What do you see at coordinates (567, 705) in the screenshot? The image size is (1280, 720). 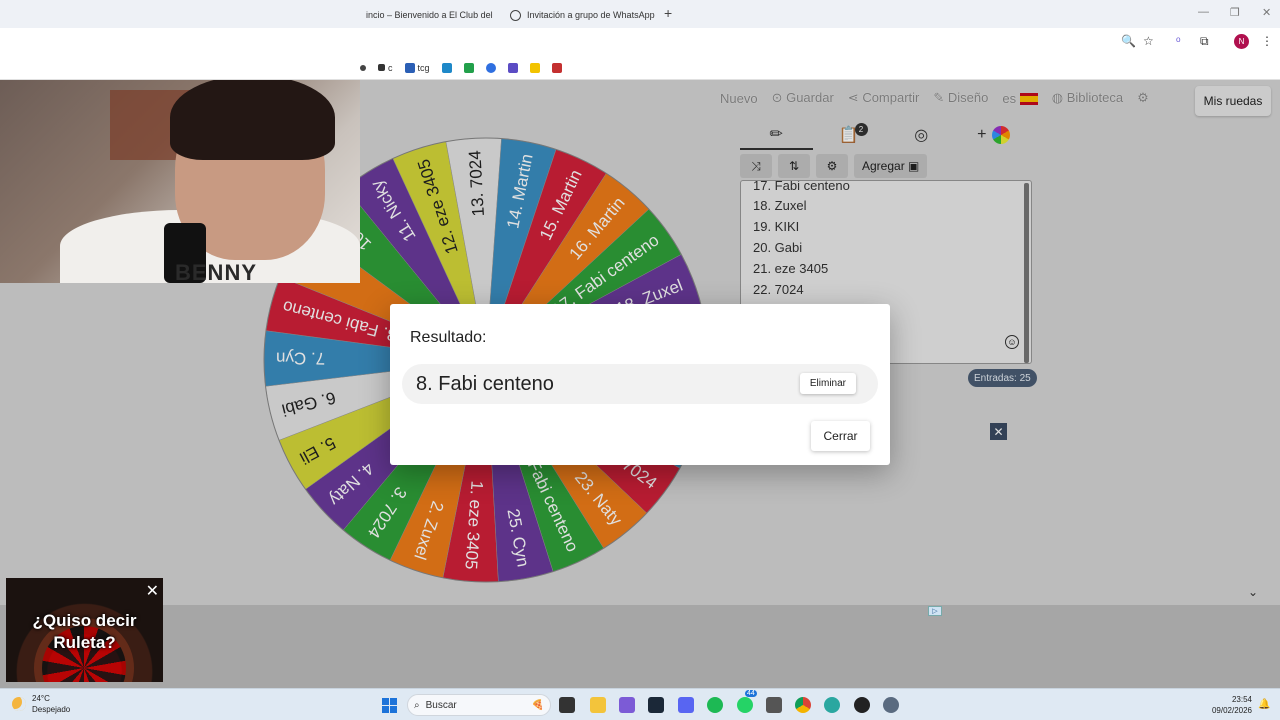 I see `task-view-icon` at bounding box center [567, 705].